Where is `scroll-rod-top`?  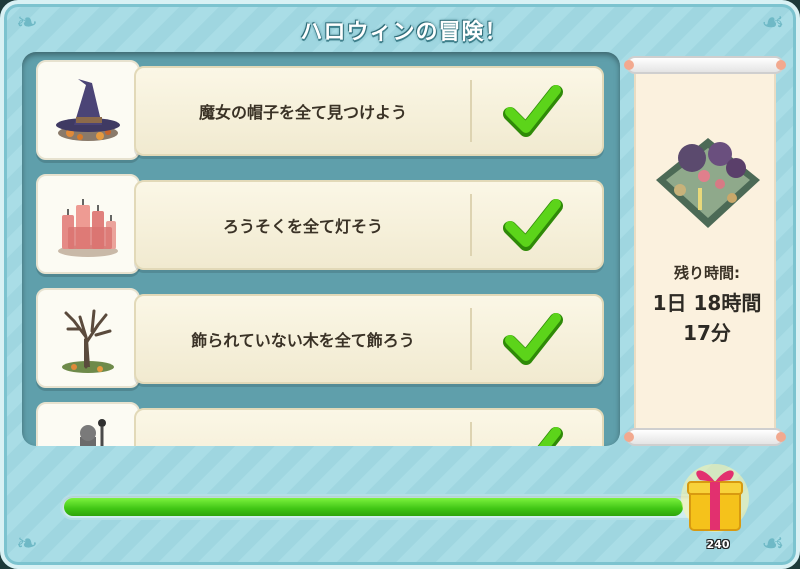 scroll-rod-top is located at coordinates (705, 65).